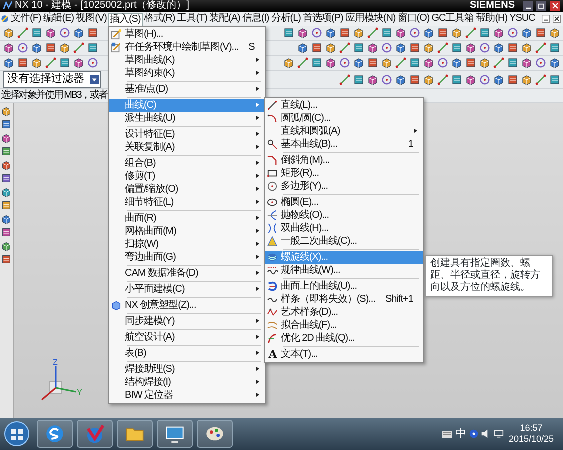 The width and height of the screenshot is (563, 450). I want to click on start-button, so click(17, 434).